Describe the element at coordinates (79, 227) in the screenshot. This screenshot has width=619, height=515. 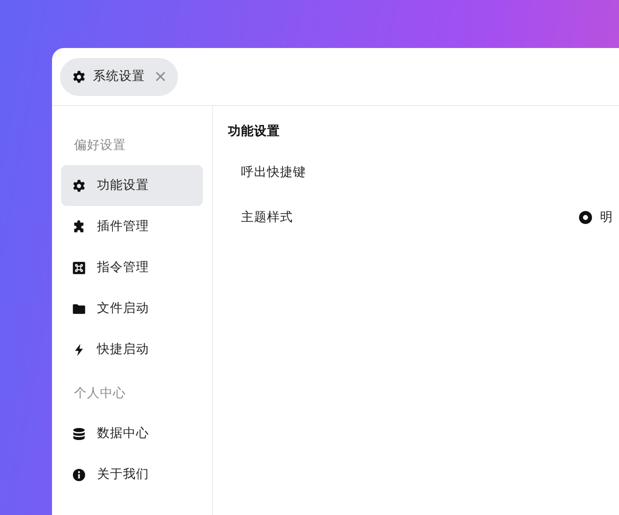
I see `puzzle-icon` at that location.